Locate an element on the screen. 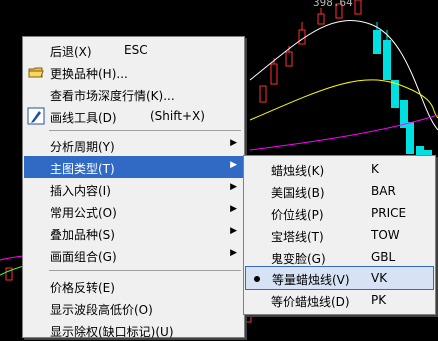 The height and width of the screenshot is (341, 438). menu-item-main-chart-type: 主图类型(T) ▶ is located at coordinates (133, 167).